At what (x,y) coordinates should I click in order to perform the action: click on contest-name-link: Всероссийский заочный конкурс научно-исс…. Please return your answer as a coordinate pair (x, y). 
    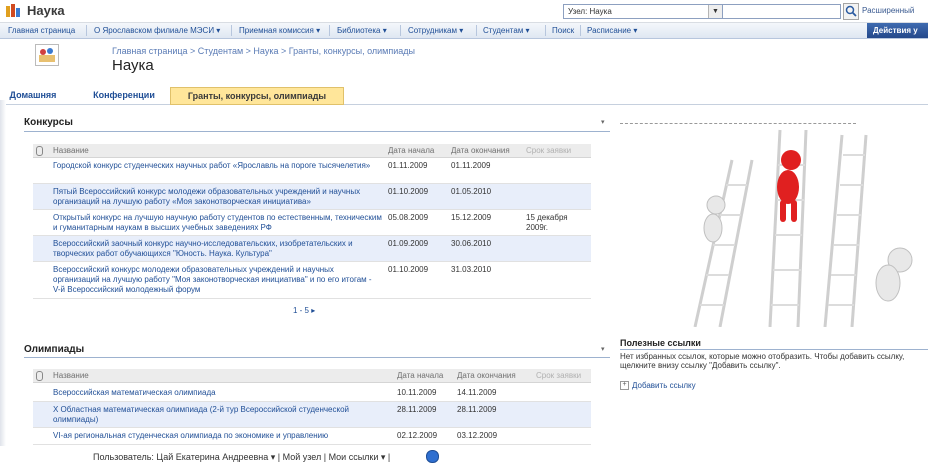
    Looking at the image, I should click on (218, 249).